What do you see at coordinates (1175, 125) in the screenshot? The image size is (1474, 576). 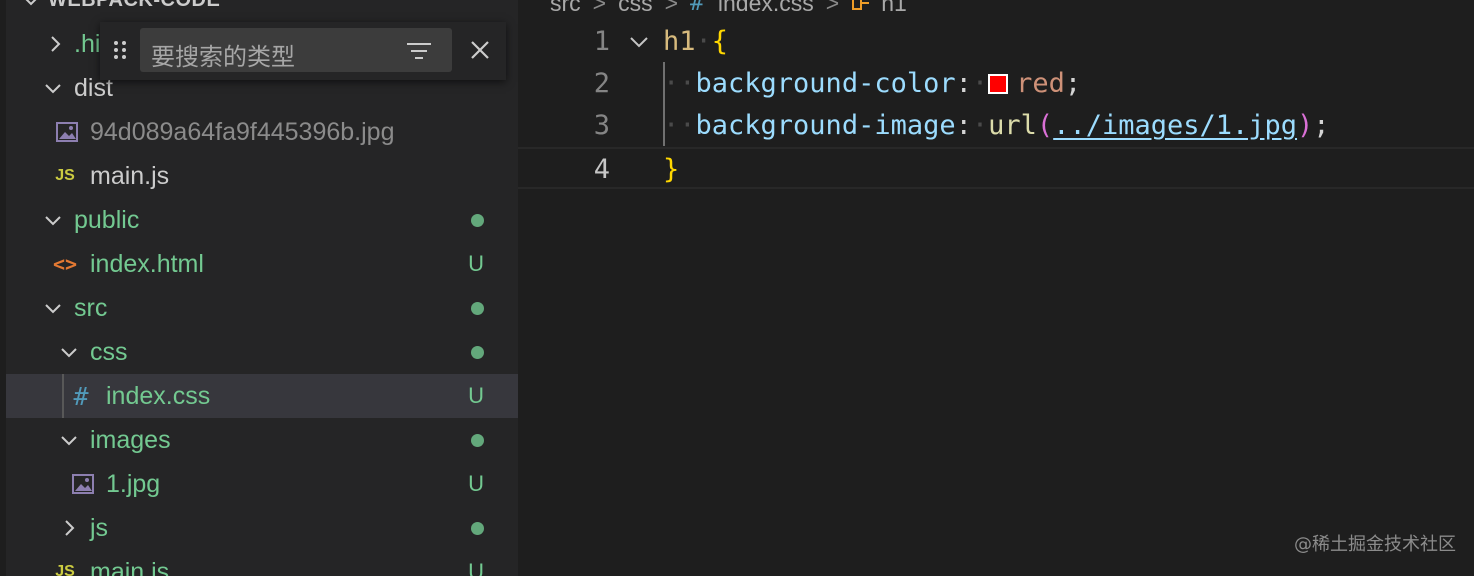 I see `url-link: ../images/1.jpg` at bounding box center [1175, 125].